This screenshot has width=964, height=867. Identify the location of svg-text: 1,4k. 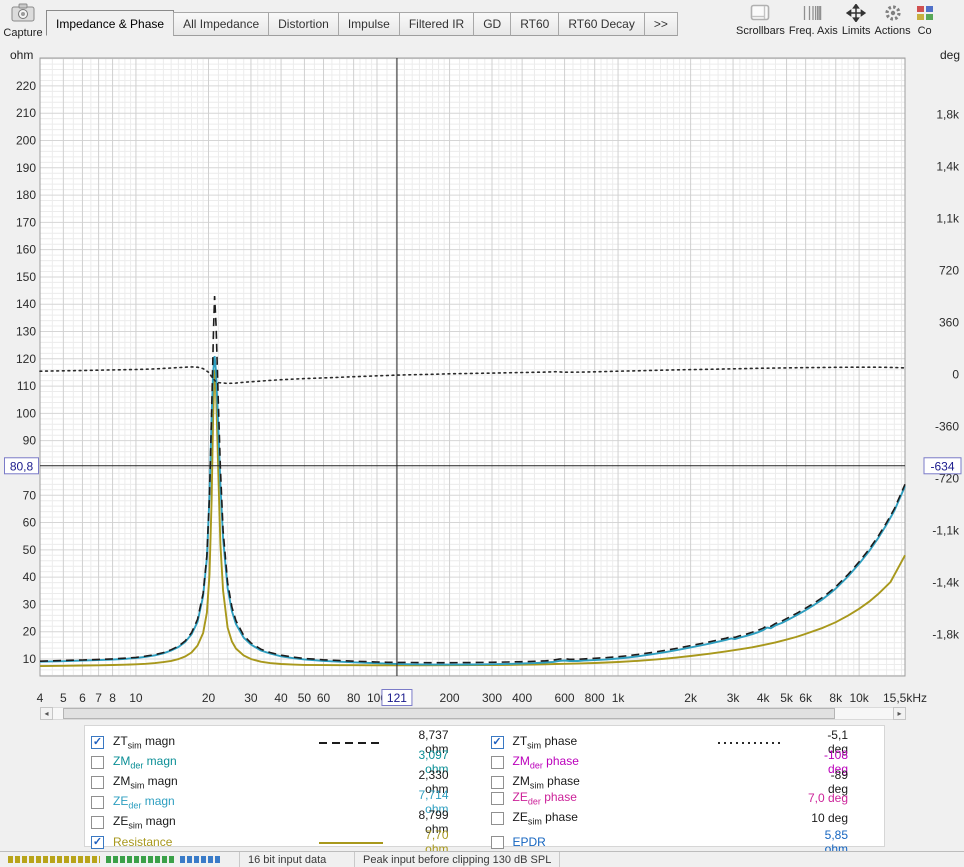
(948, 166).